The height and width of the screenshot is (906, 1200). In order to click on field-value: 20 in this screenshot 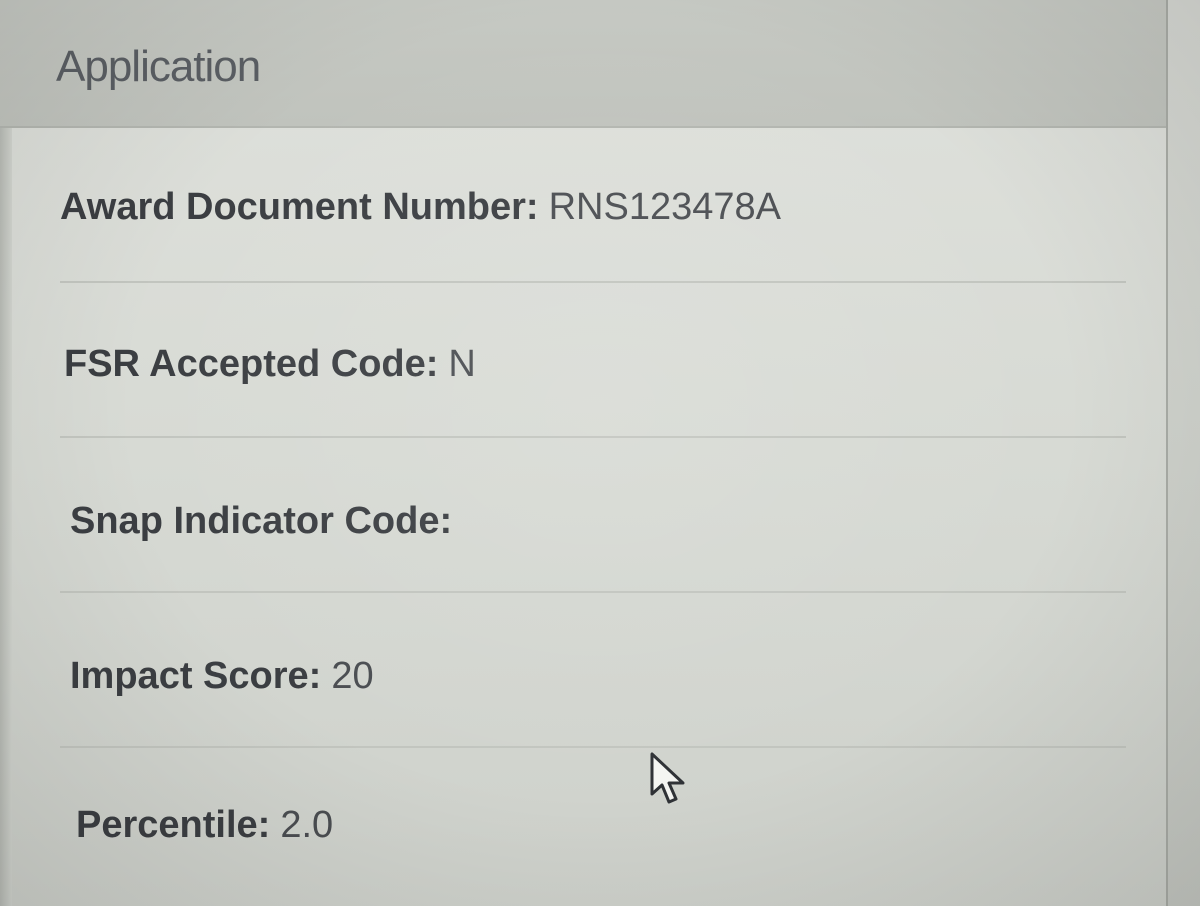, I will do `click(352, 676)`.